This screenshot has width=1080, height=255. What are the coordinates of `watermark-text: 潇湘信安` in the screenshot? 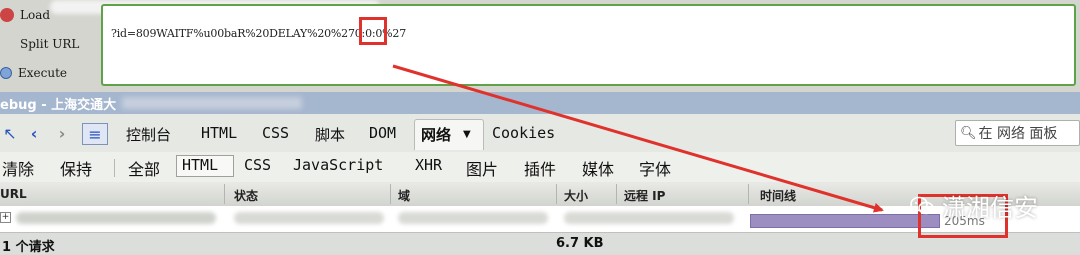 It's located at (990, 208).